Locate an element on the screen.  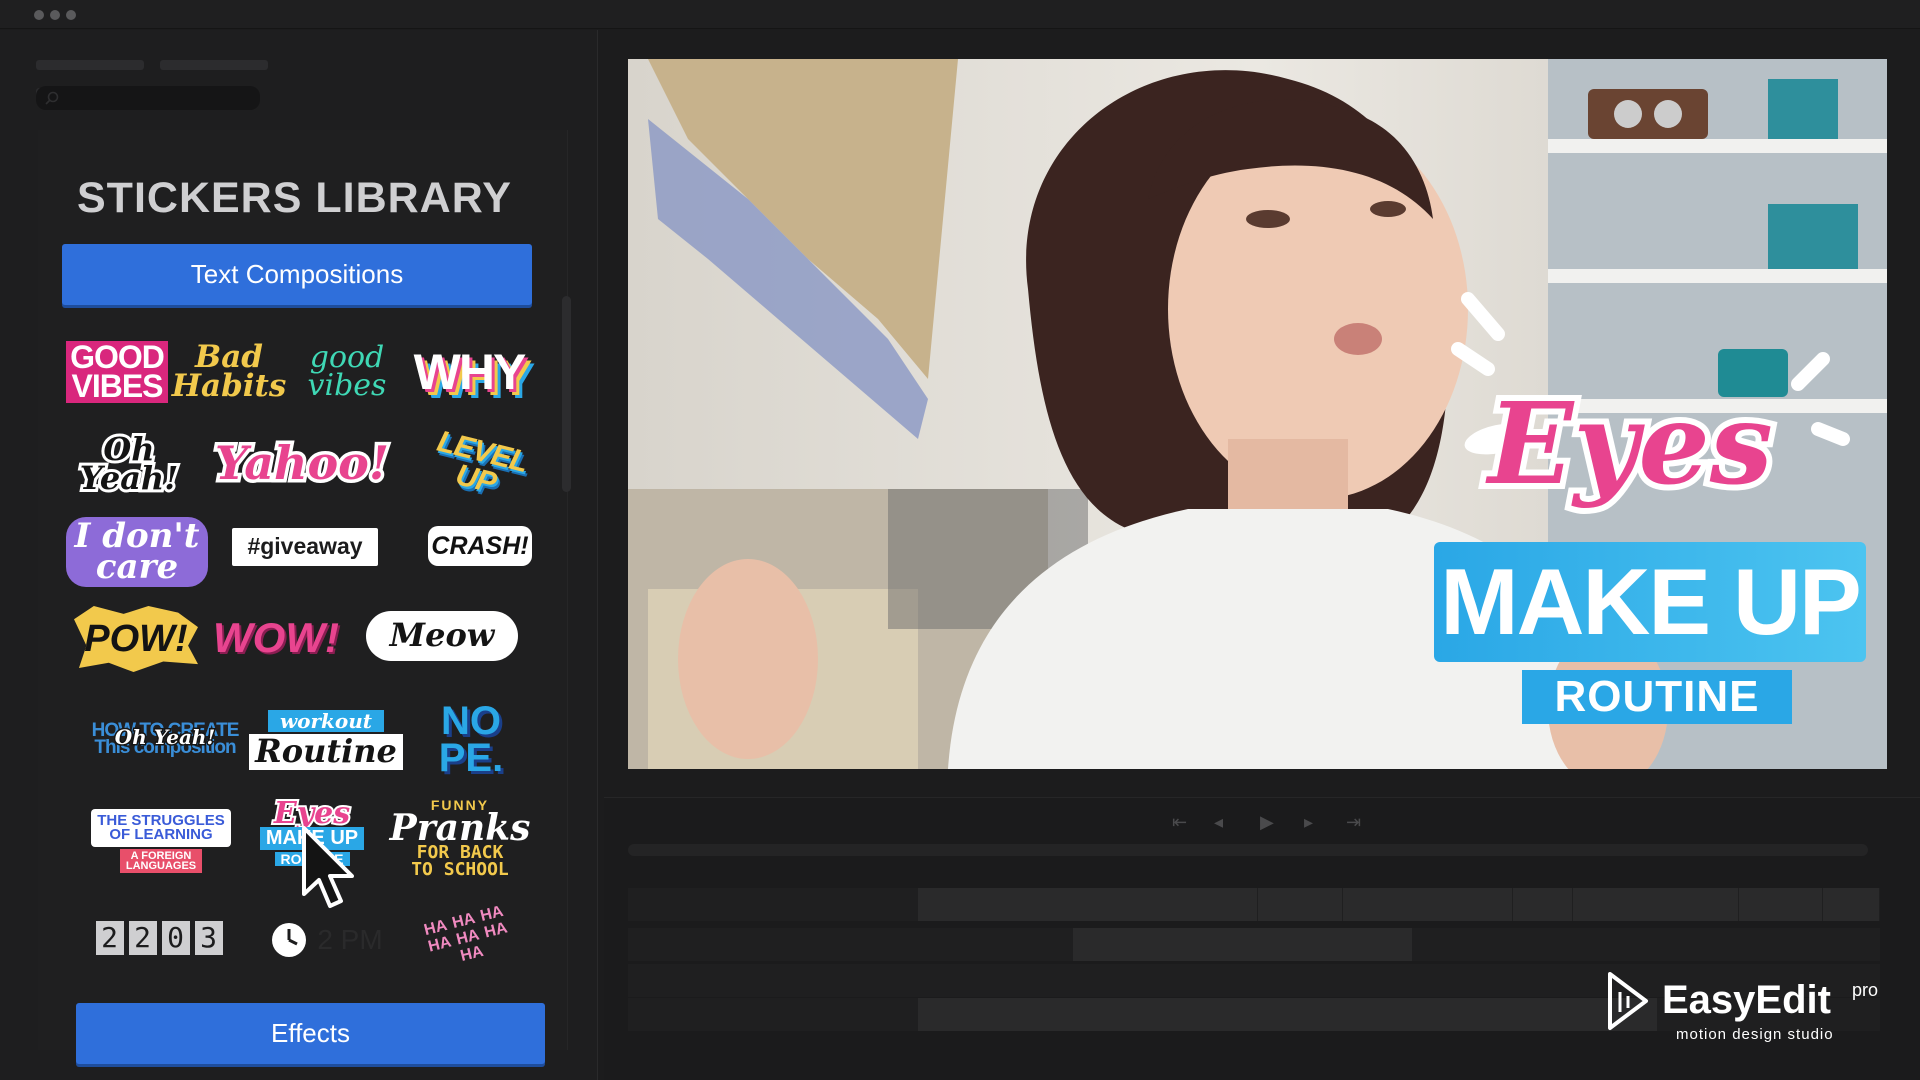
sticker-wow-text: WOW! is located at coordinates (276, 637).